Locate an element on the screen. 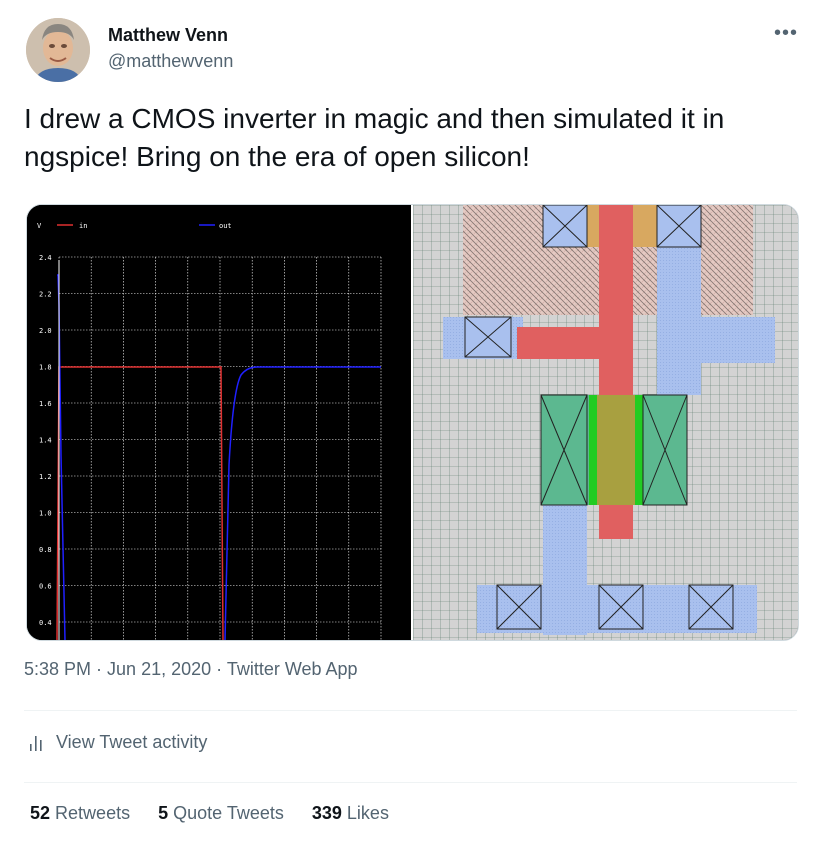  retweets-count: 52 is located at coordinates (40, 813).